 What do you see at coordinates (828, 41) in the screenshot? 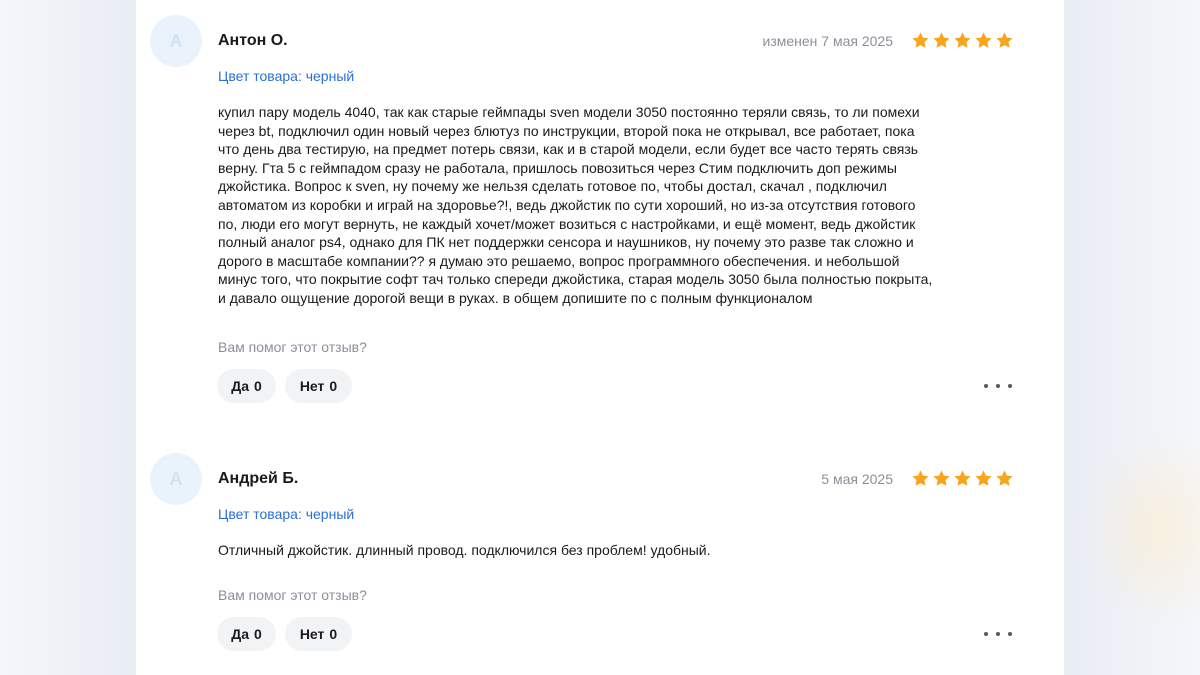
I see `review-date: изменен 7 мая 2025` at bounding box center [828, 41].